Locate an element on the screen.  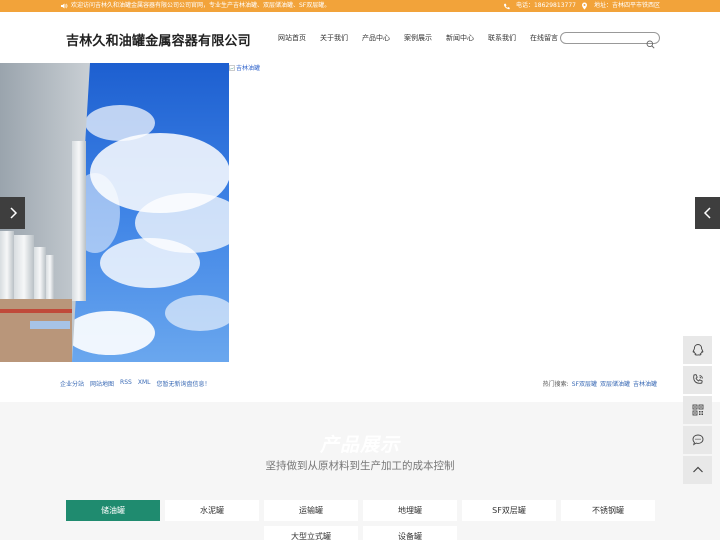
qq-icon is located at coordinates (697, 350).